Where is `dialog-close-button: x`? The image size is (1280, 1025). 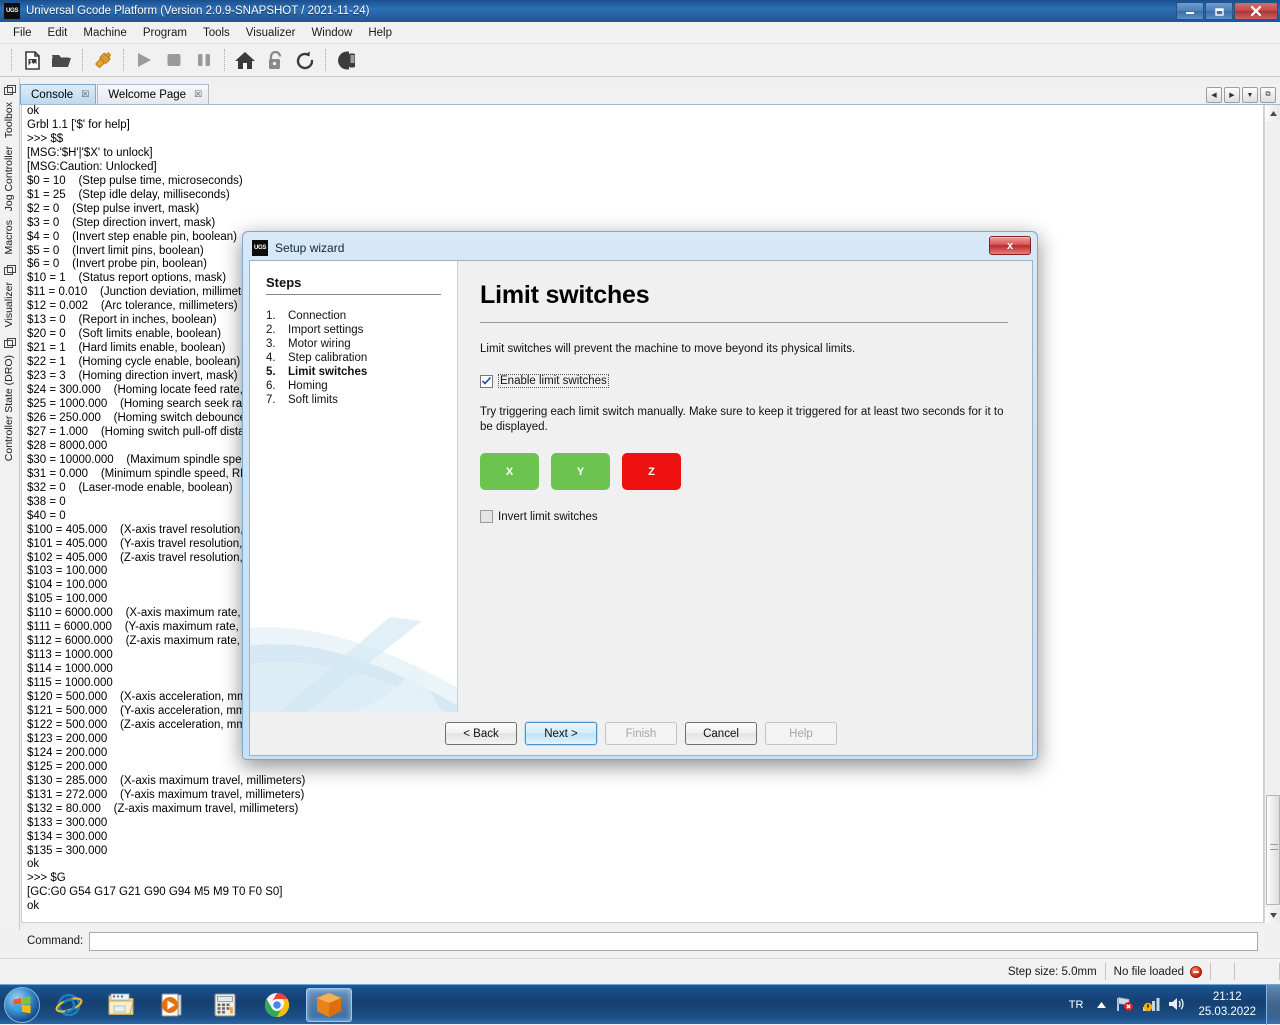 dialog-close-button: x is located at coordinates (1010, 245).